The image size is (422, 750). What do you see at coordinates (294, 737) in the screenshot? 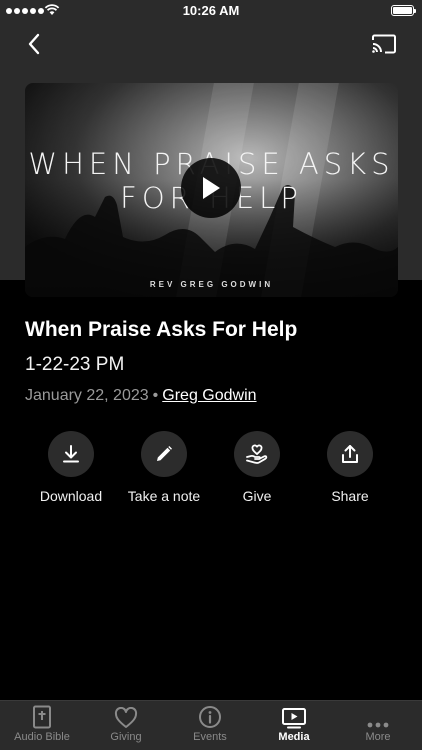
I see `tab-label: Media` at bounding box center [294, 737].